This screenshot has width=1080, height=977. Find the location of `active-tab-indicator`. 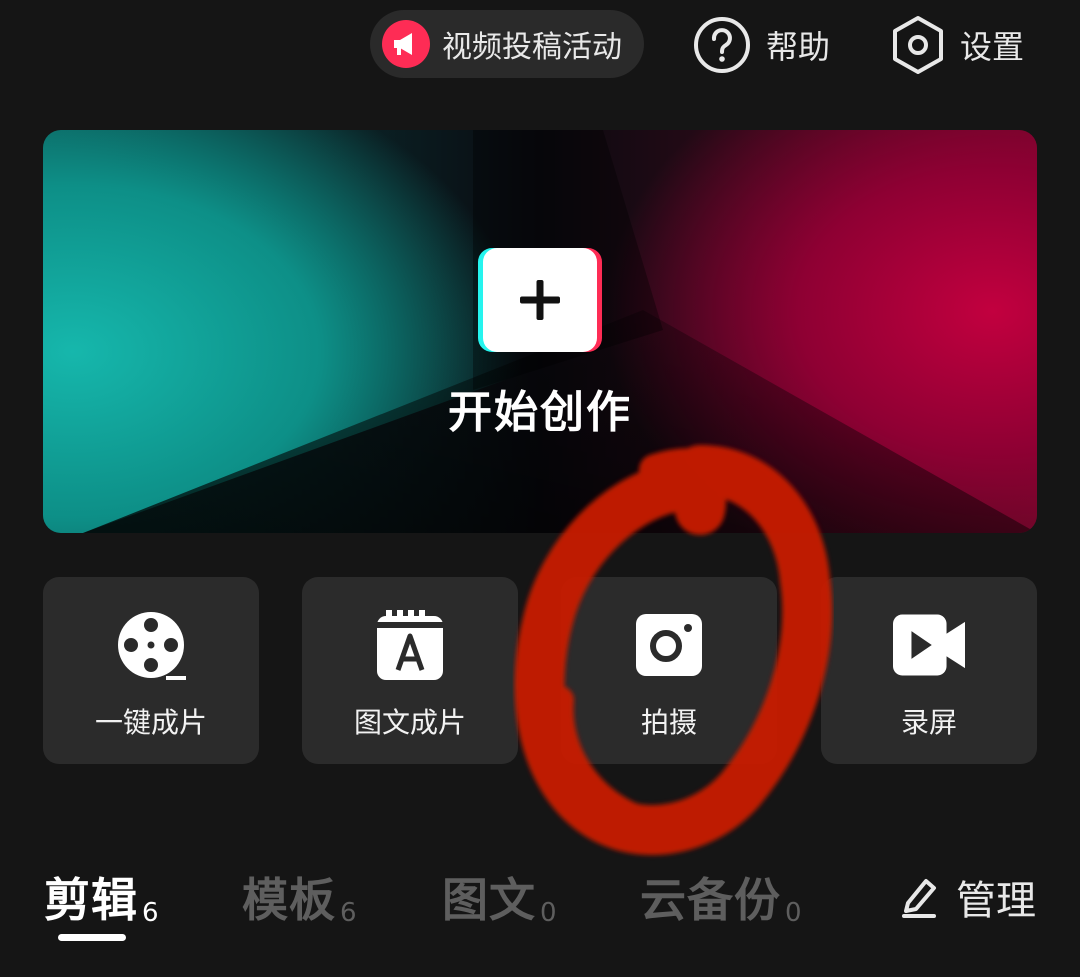

active-tab-indicator is located at coordinates (92, 937).